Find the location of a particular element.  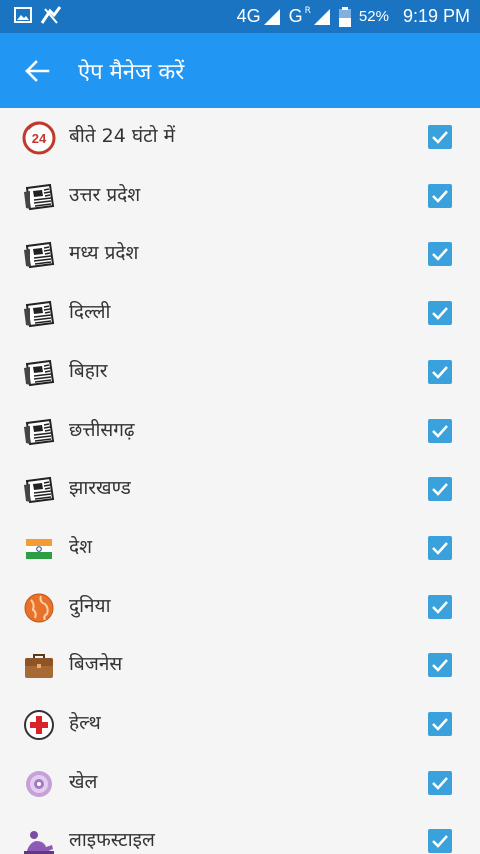

list-item: मध्य प्रदेश is located at coordinates (240, 254).